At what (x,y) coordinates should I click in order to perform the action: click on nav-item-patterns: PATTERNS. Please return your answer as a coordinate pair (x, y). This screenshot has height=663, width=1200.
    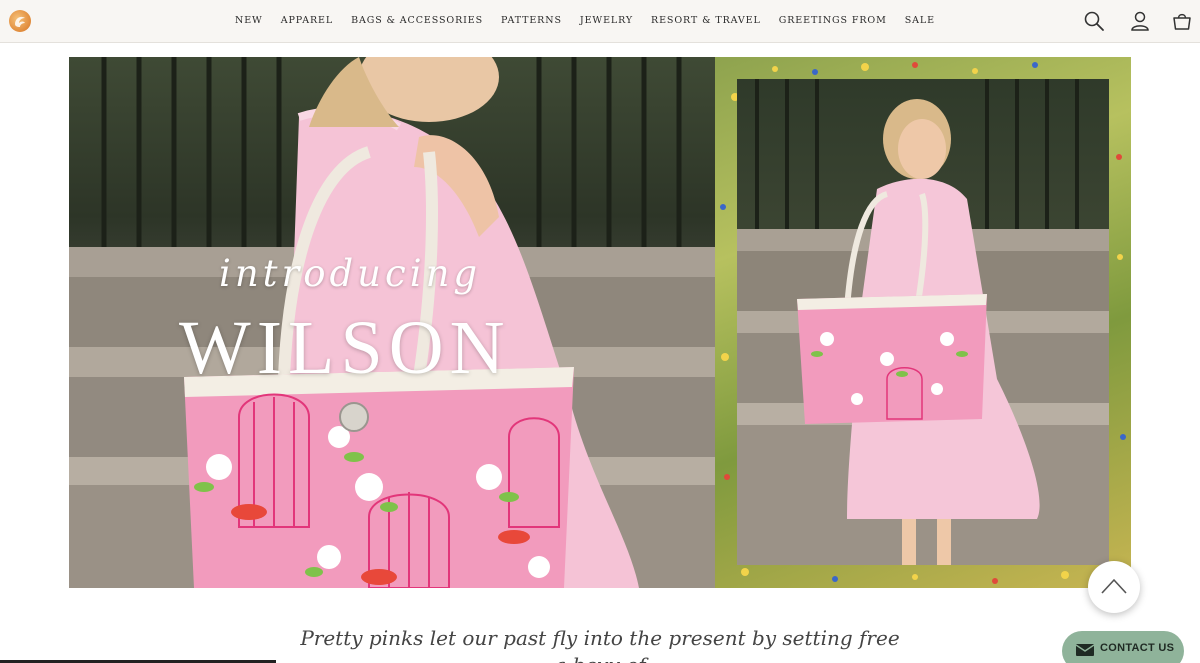
    Looking at the image, I should click on (531, 20).